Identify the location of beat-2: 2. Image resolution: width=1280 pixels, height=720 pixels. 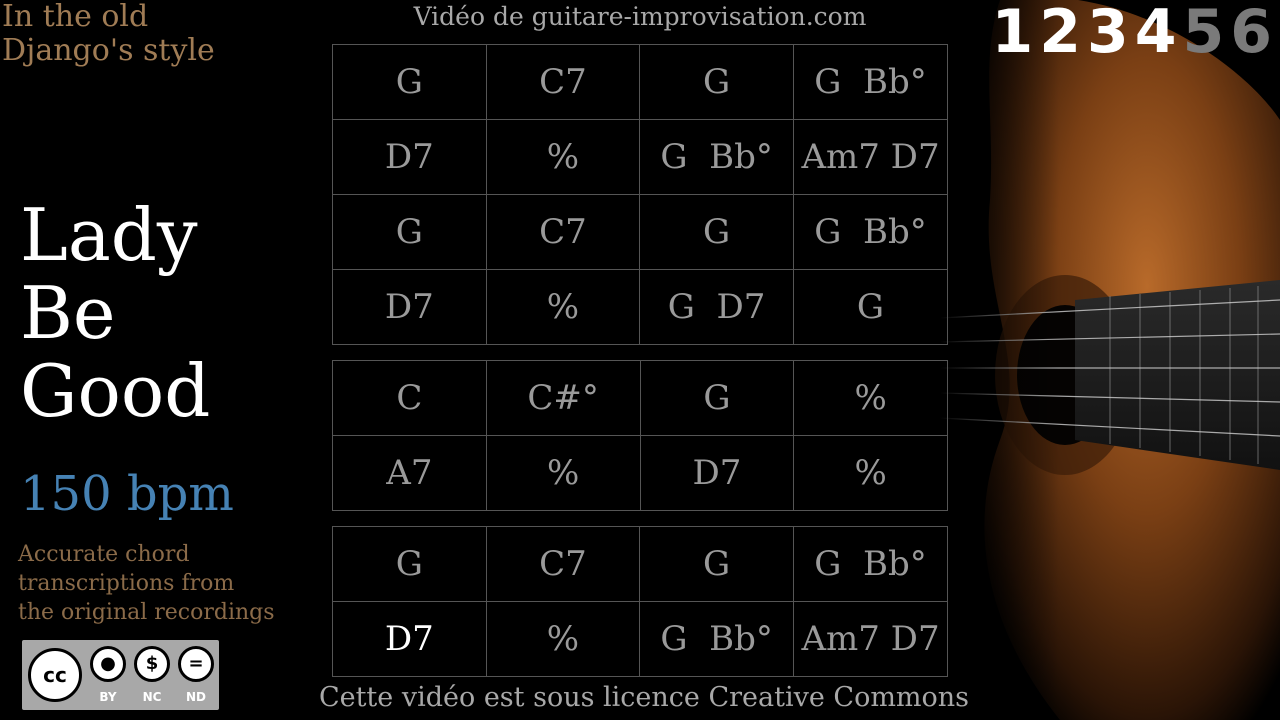
(1063, 33).